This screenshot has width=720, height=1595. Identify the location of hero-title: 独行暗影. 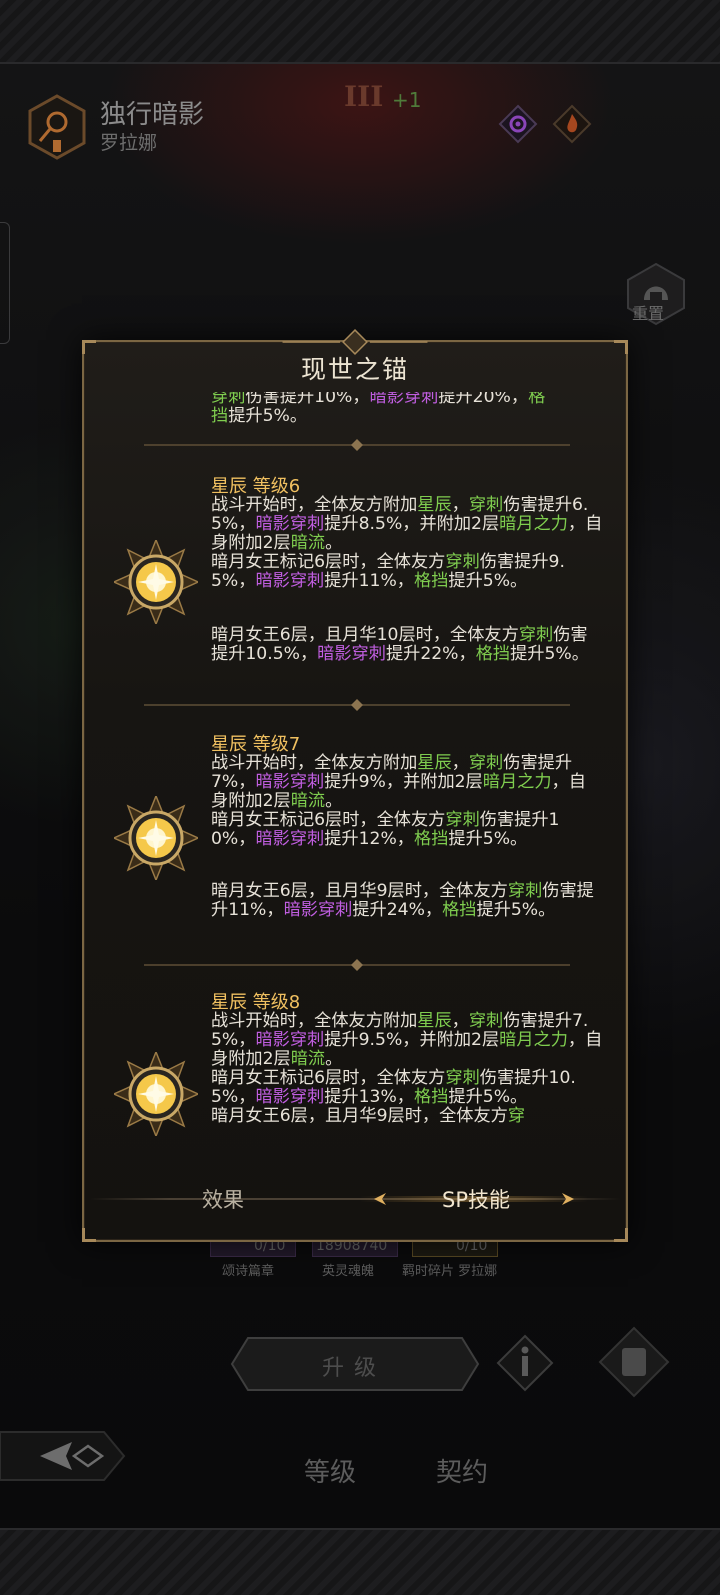
(152, 115).